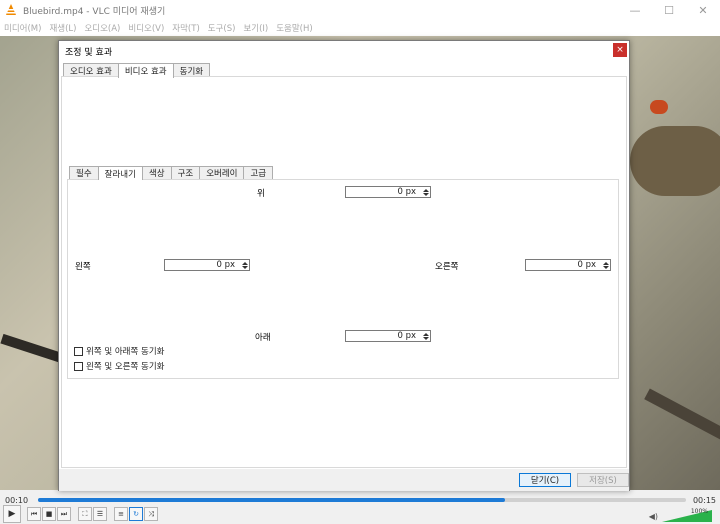  Describe the element at coordinates (675, 161) in the screenshot. I see `video-bird-body` at that location.